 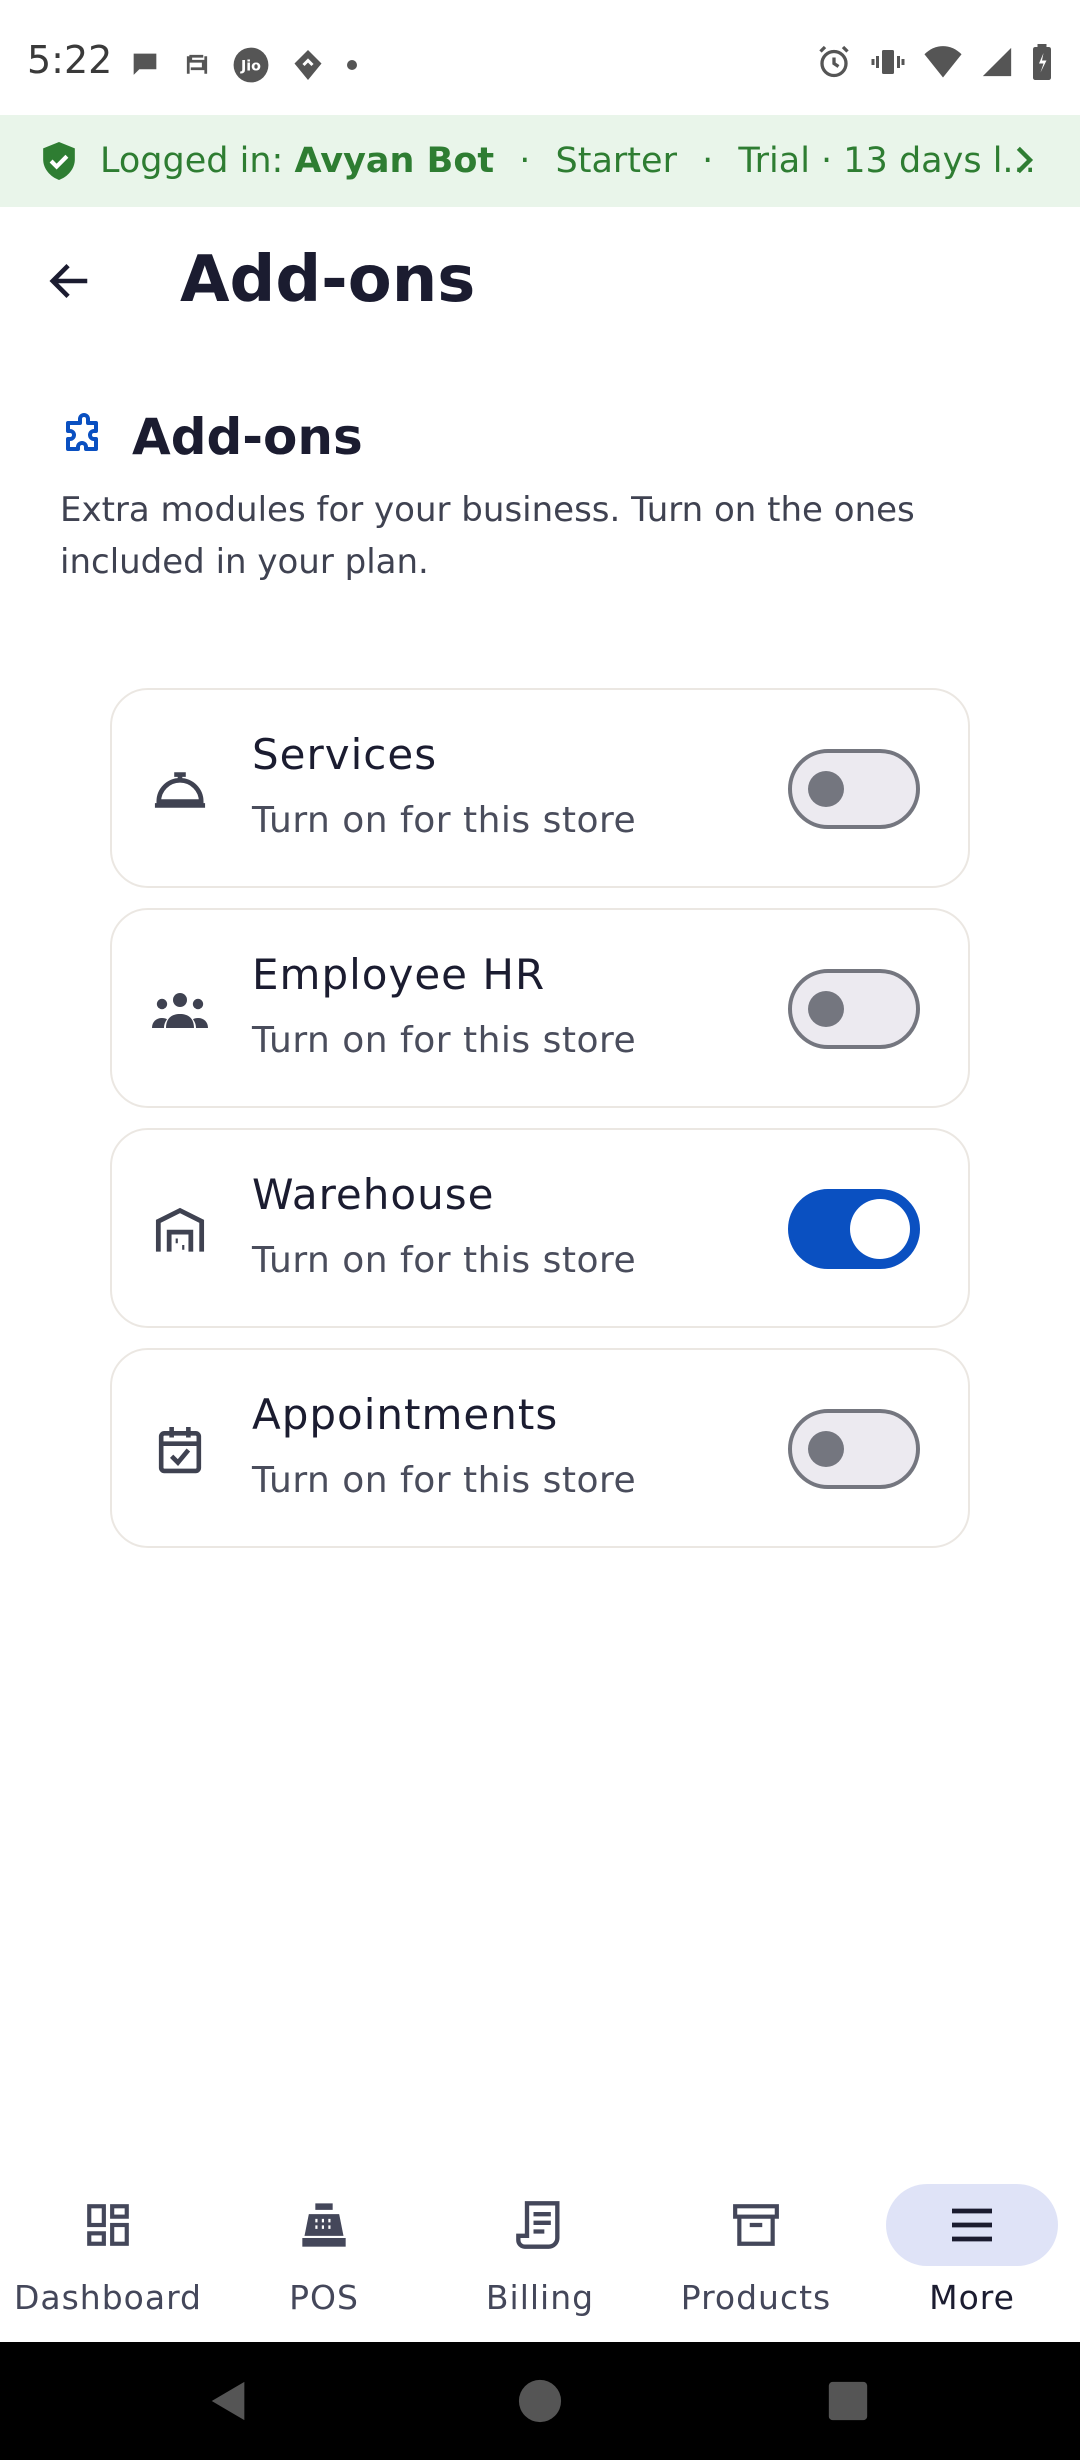 What do you see at coordinates (538, 2225) in the screenshot?
I see `receipt-icon` at bounding box center [538, 2225].